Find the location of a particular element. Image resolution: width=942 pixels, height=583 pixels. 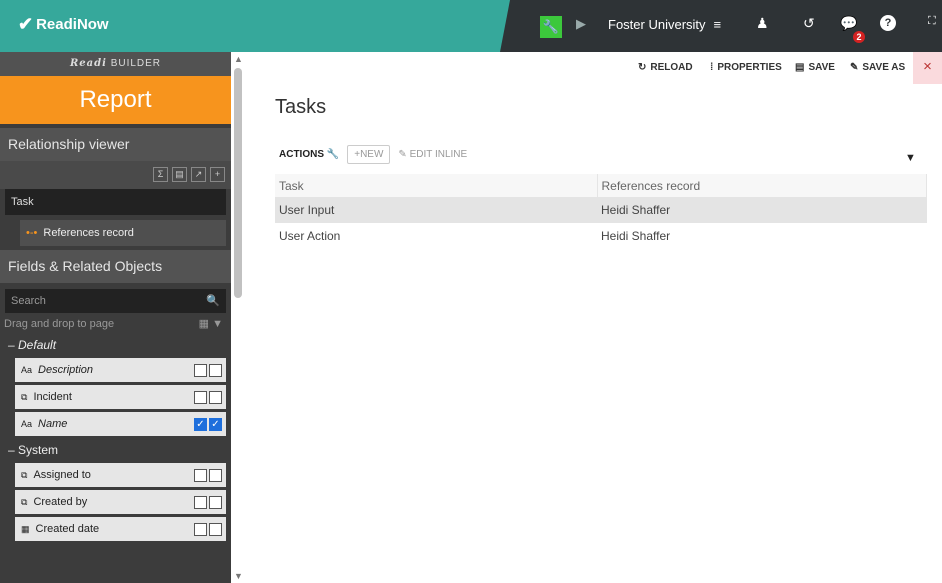

search-placeholder: Search is located at coordinates (28, 301).